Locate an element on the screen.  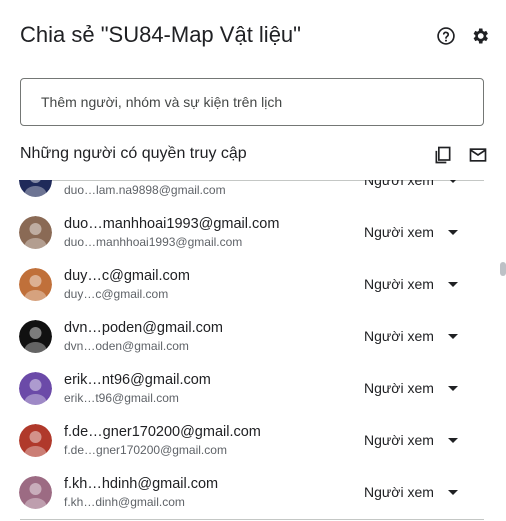
access-section-title: Những người có quyền truy cập is located at coordinates (133, 153).